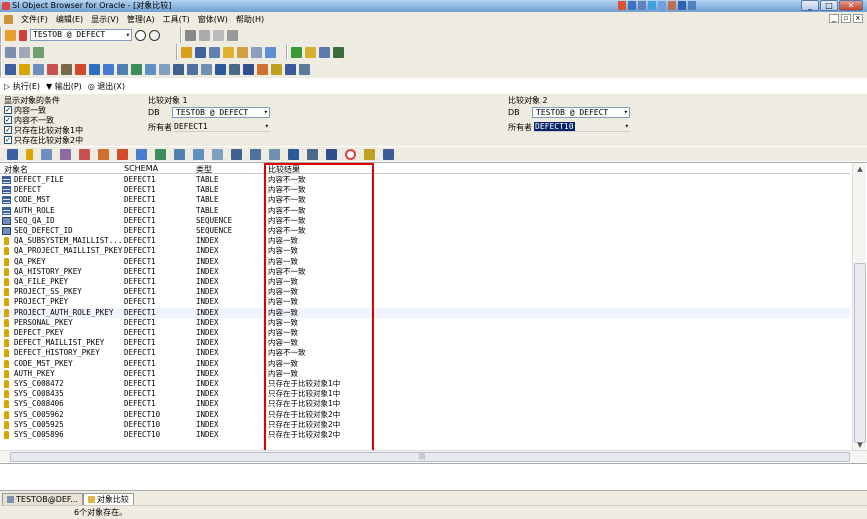  Describe the element at coordinates (425, 180) in the screenshot. I see `table-row: DEFECT_FILE DEFECT1 TABLE 内容不一致` at that location.